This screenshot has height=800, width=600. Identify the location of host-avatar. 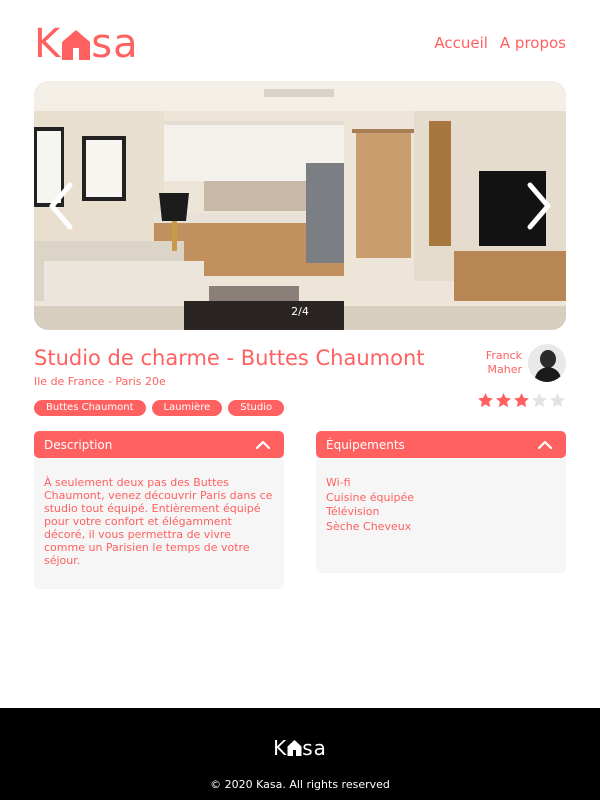
(547, 363).